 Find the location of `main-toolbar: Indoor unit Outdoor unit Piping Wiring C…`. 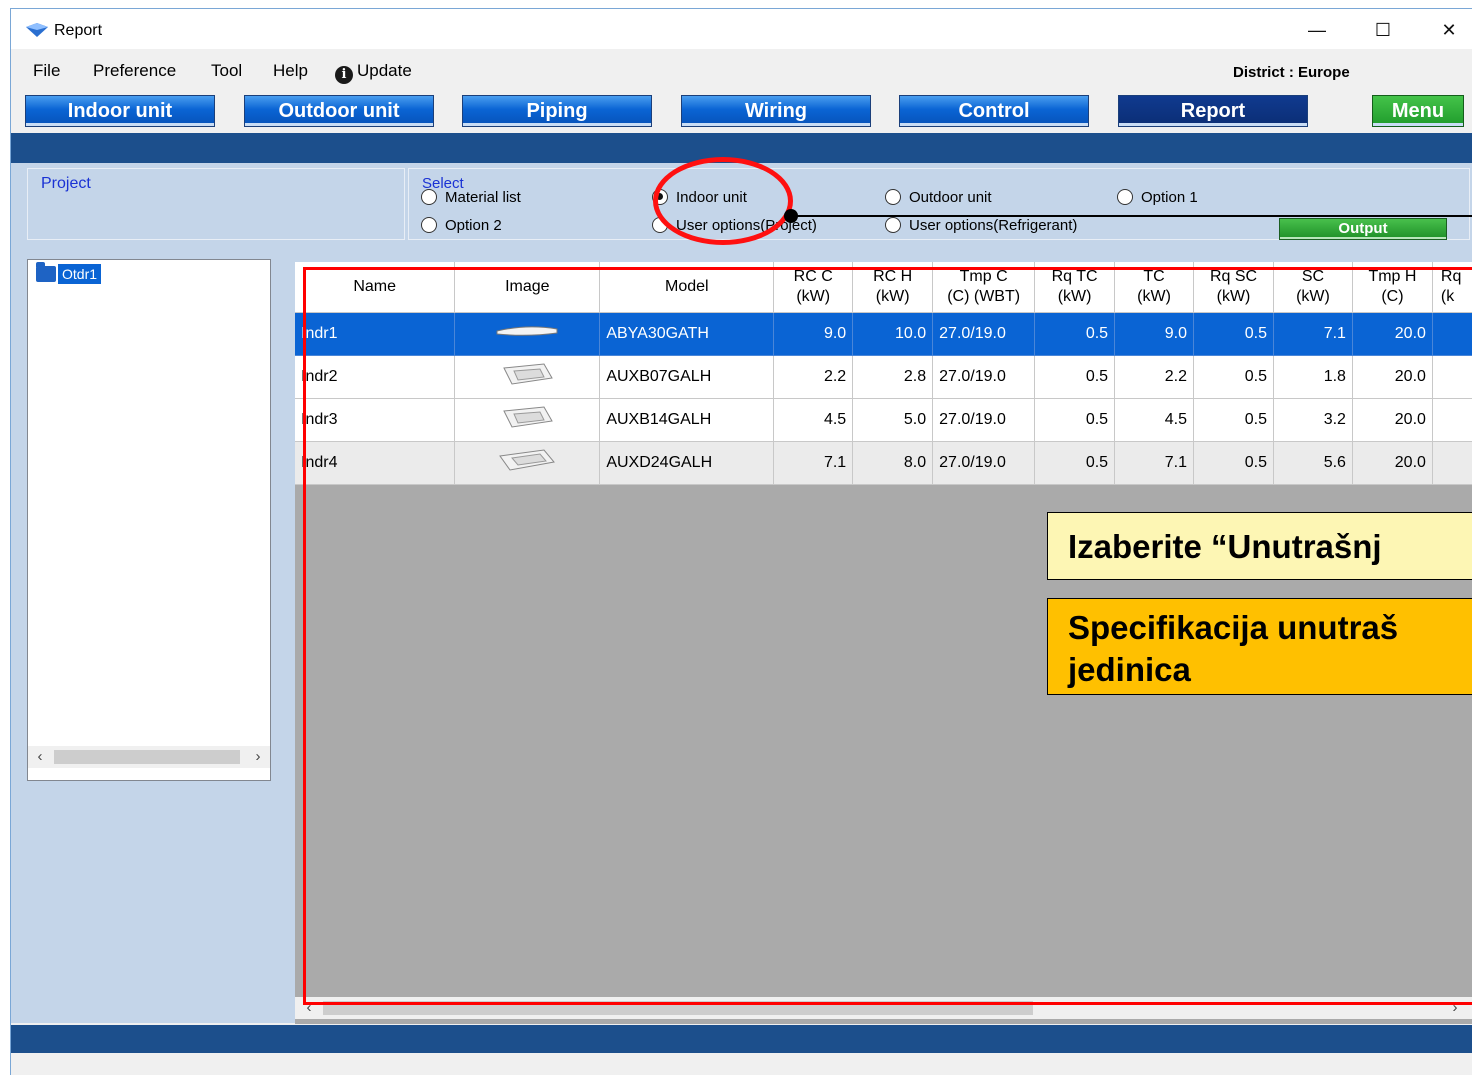

main-toolbar: Indoor unit Outdoor unit Piping Wiring C… is located at coordinates (741, 113).